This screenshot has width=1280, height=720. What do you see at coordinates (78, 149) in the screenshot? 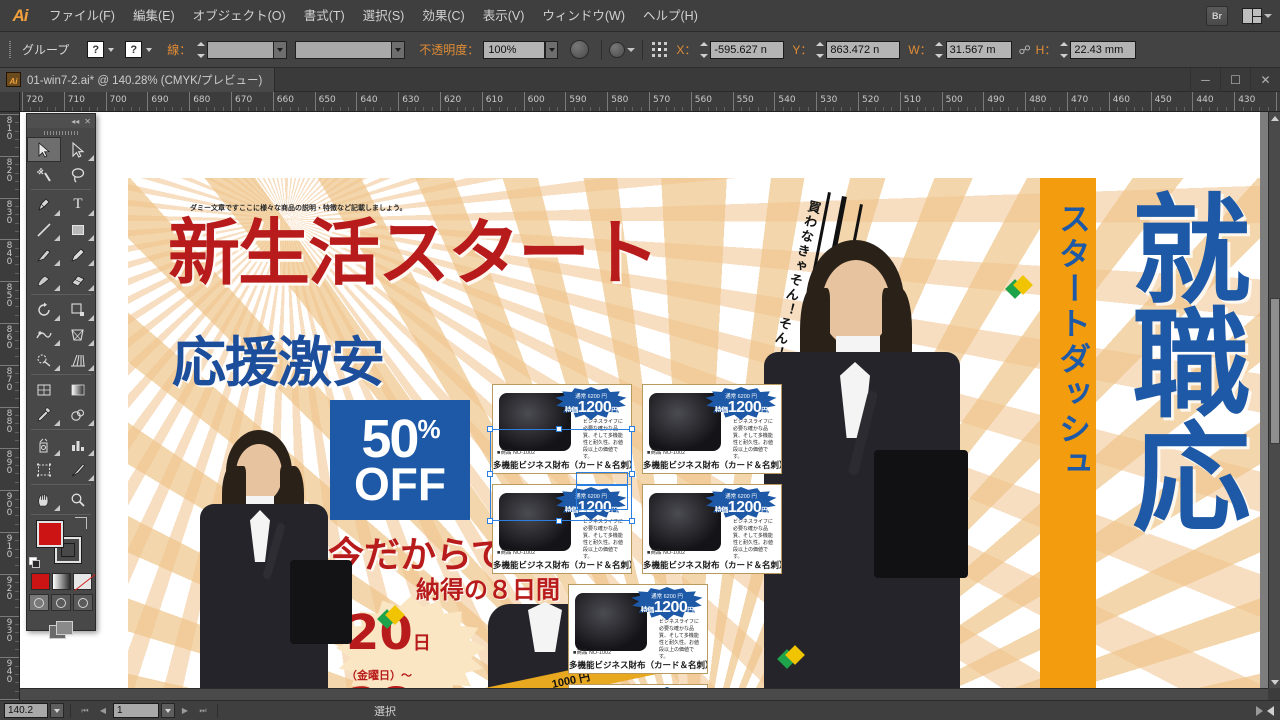
I see `direct-selection-tool` at bounding box center [78, 149].